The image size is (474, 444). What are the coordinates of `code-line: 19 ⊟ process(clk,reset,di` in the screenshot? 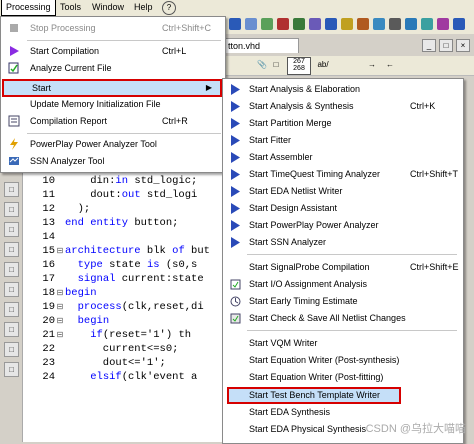 It's located at (113, 307).